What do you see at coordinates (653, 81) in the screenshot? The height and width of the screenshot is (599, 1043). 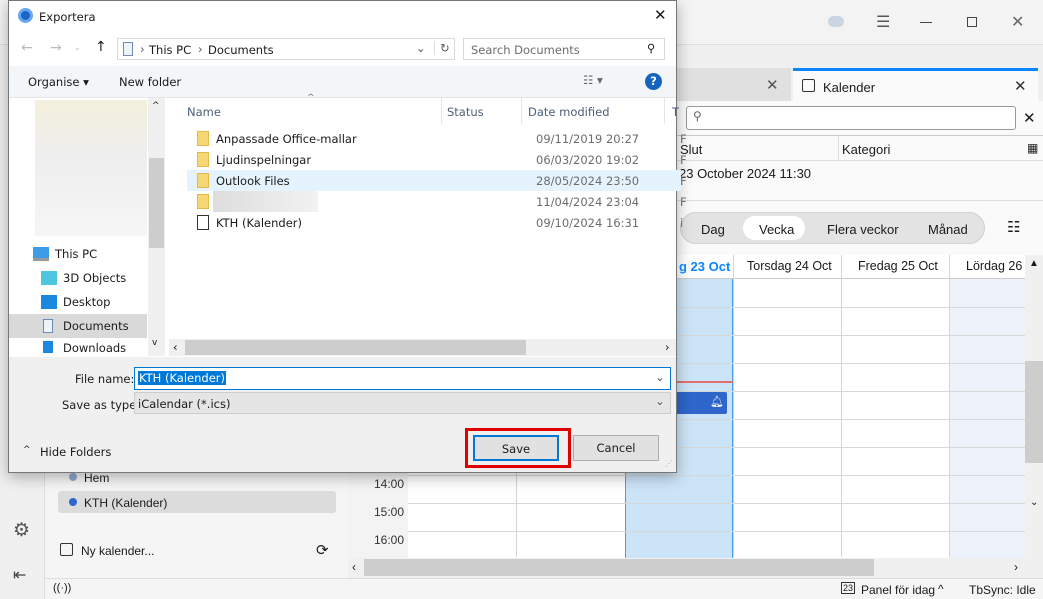 I see `help-icon: ?` at bounding box center [653, 81].